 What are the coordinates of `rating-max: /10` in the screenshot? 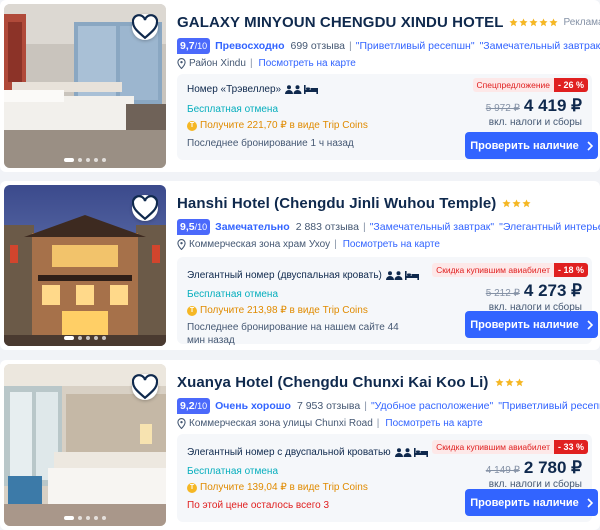 It's located at (201, 227).